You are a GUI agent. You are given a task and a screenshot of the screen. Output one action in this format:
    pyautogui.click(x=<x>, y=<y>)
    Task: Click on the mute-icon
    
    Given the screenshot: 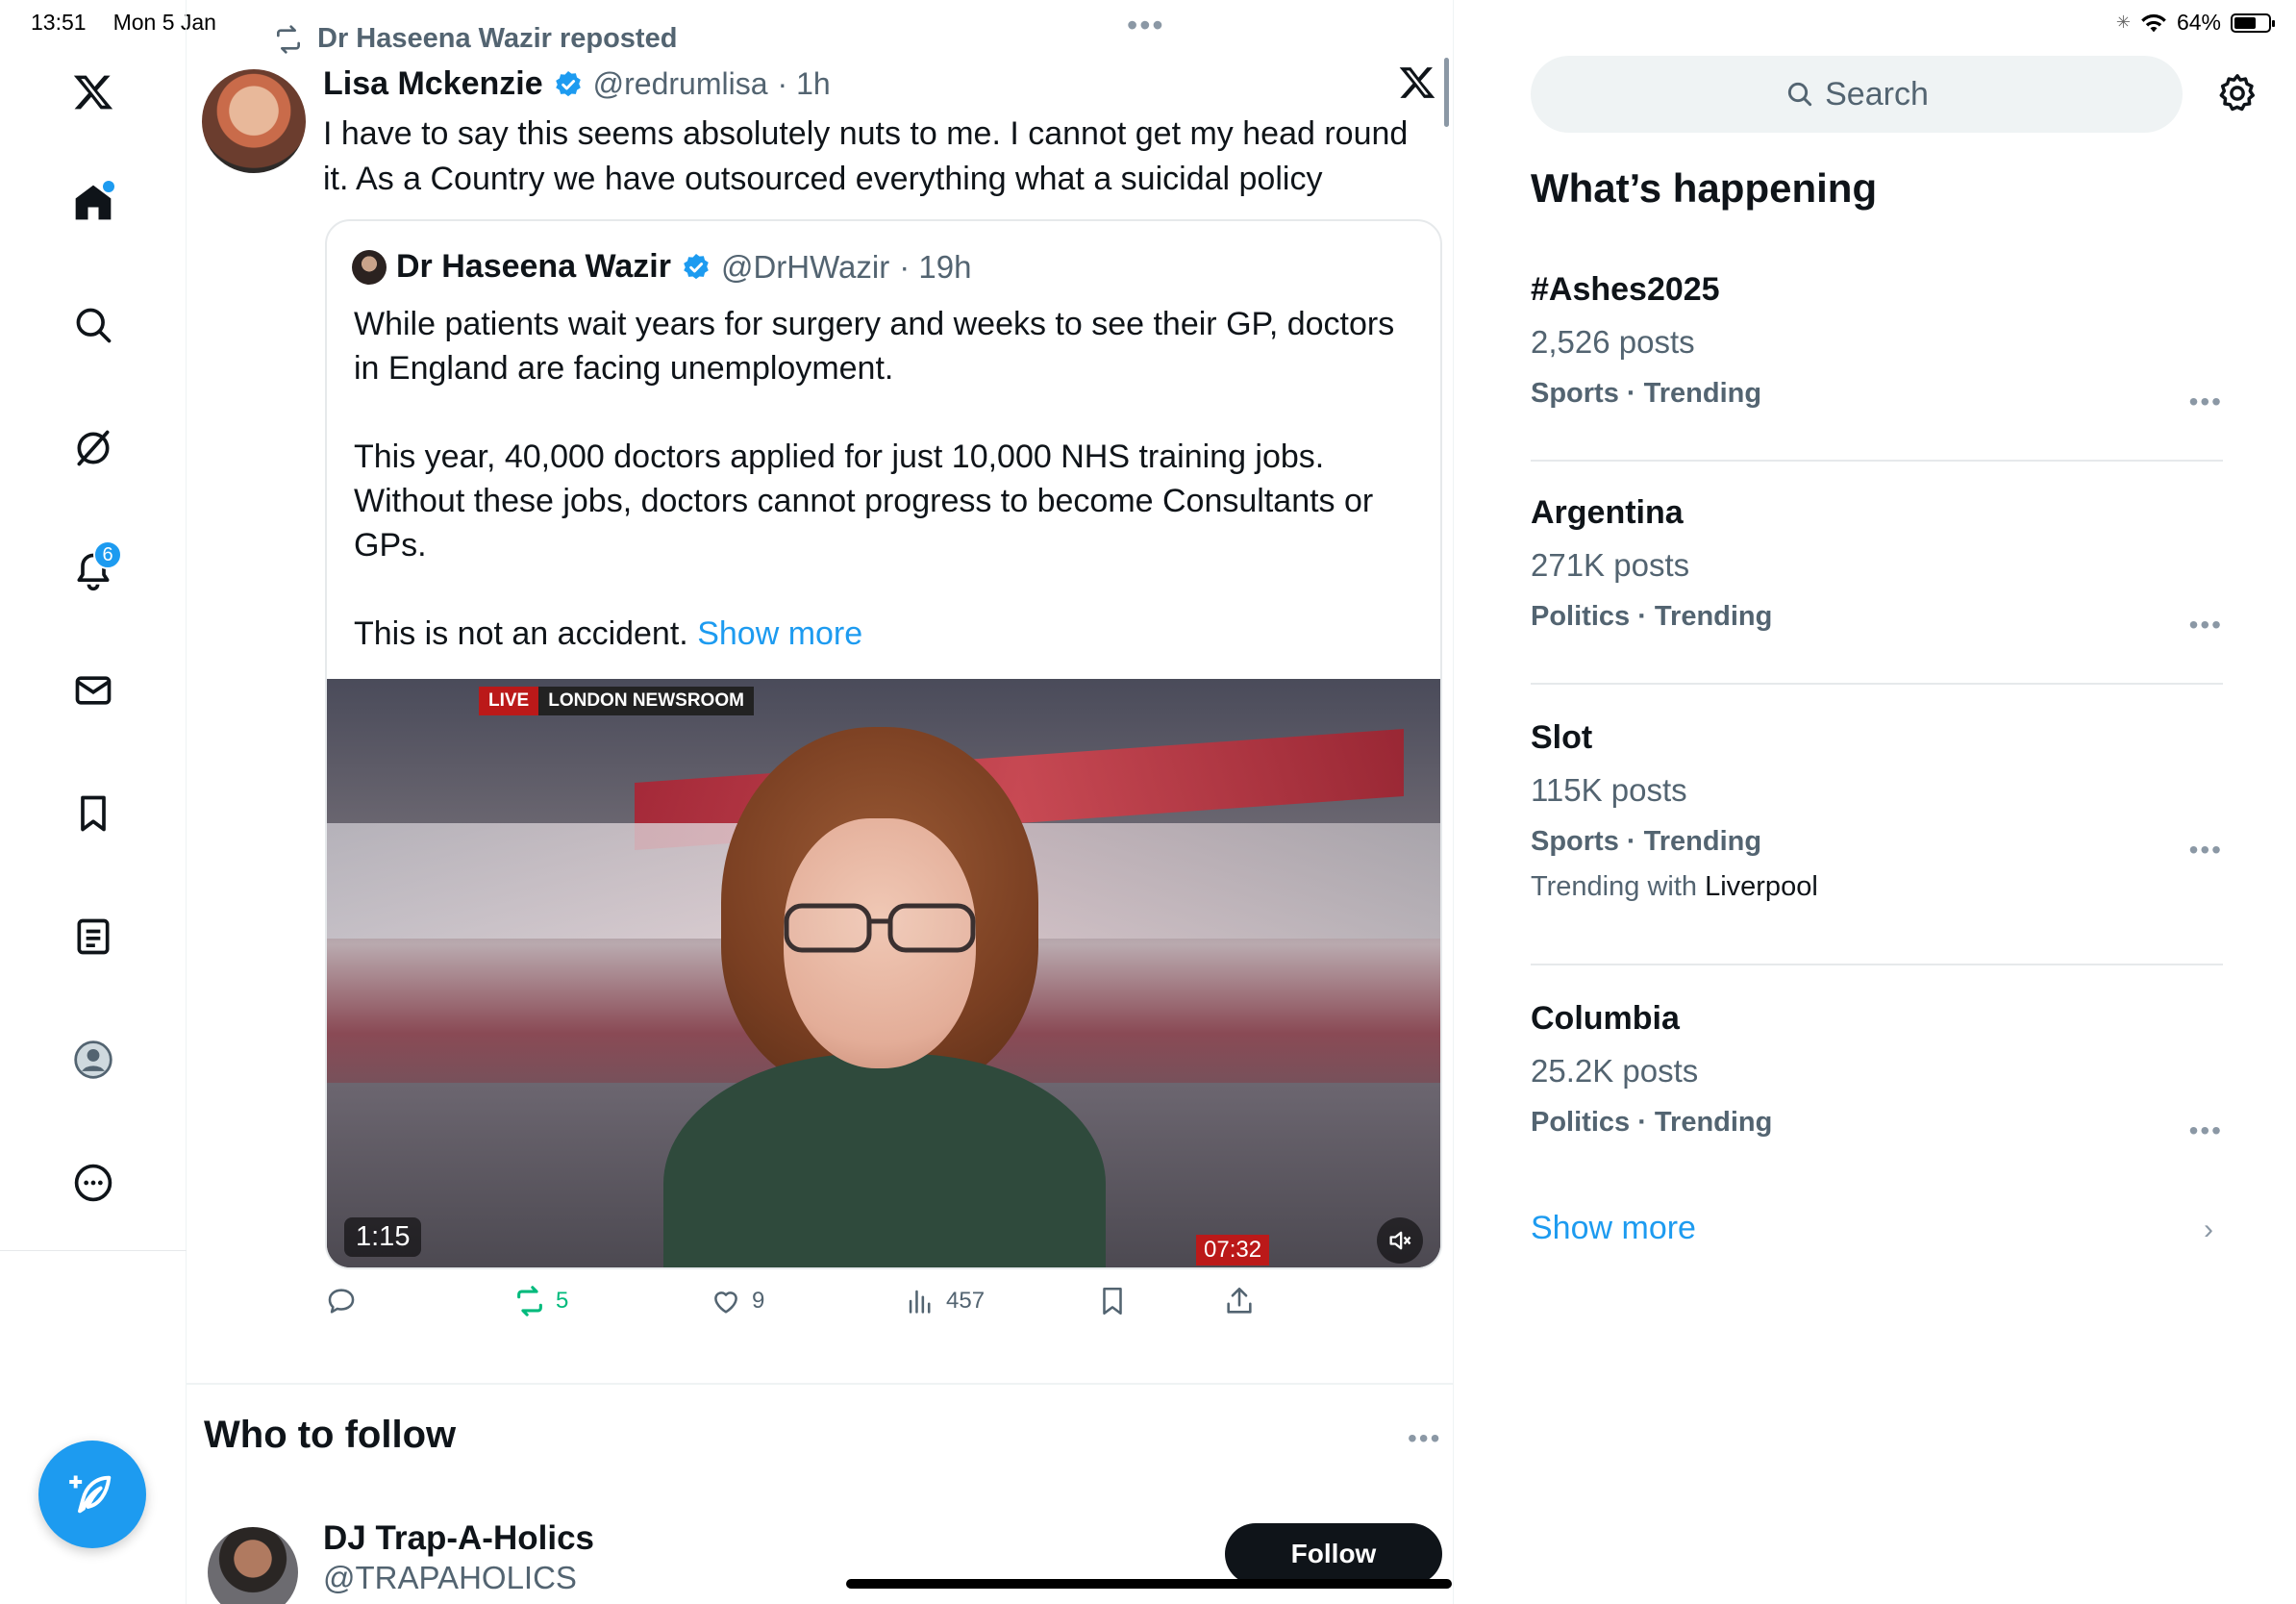 What is the action you would take?
    pyautogui.click(x=1400, y=1240)
    